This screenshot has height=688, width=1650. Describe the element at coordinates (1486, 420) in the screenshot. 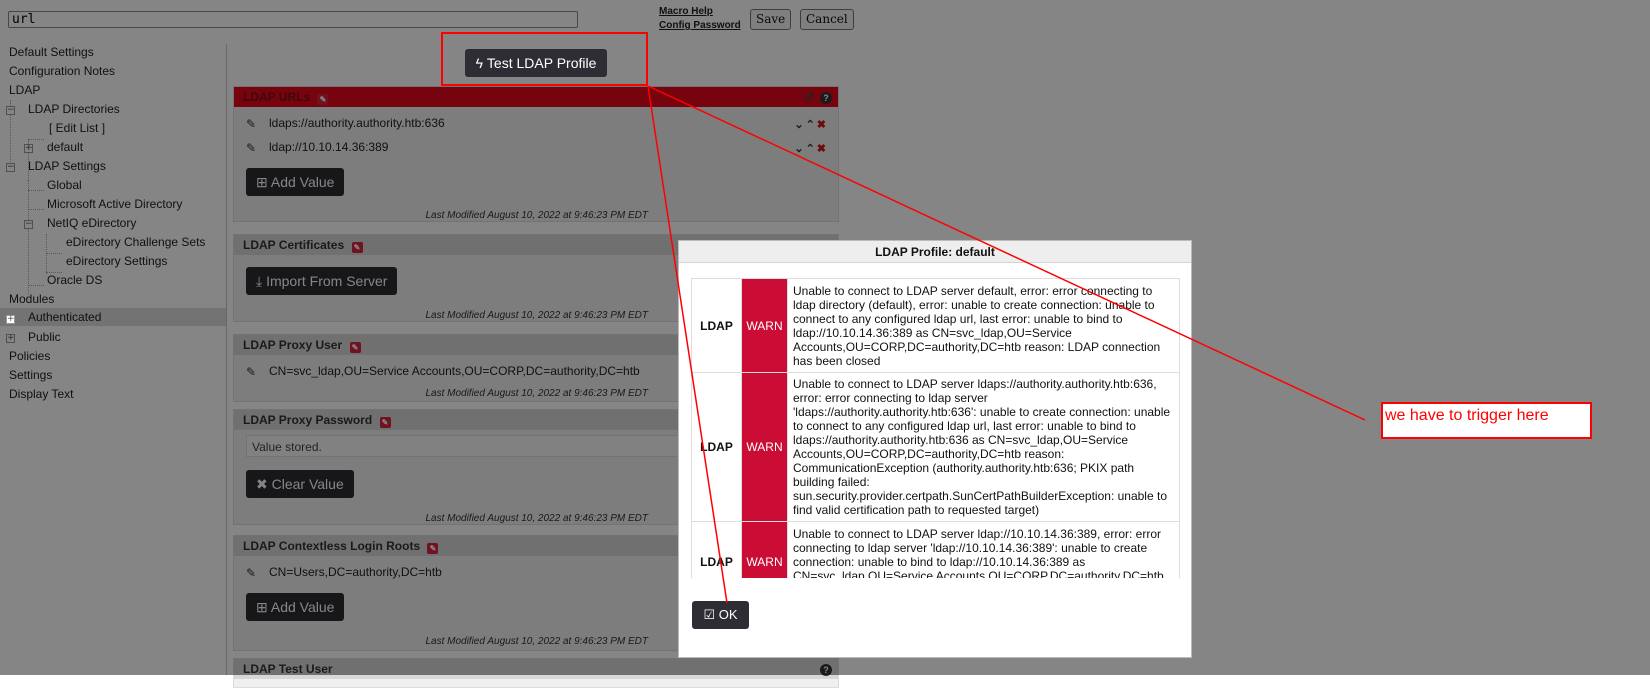

I see `annotation-callout: we have to trigger here` at that location.